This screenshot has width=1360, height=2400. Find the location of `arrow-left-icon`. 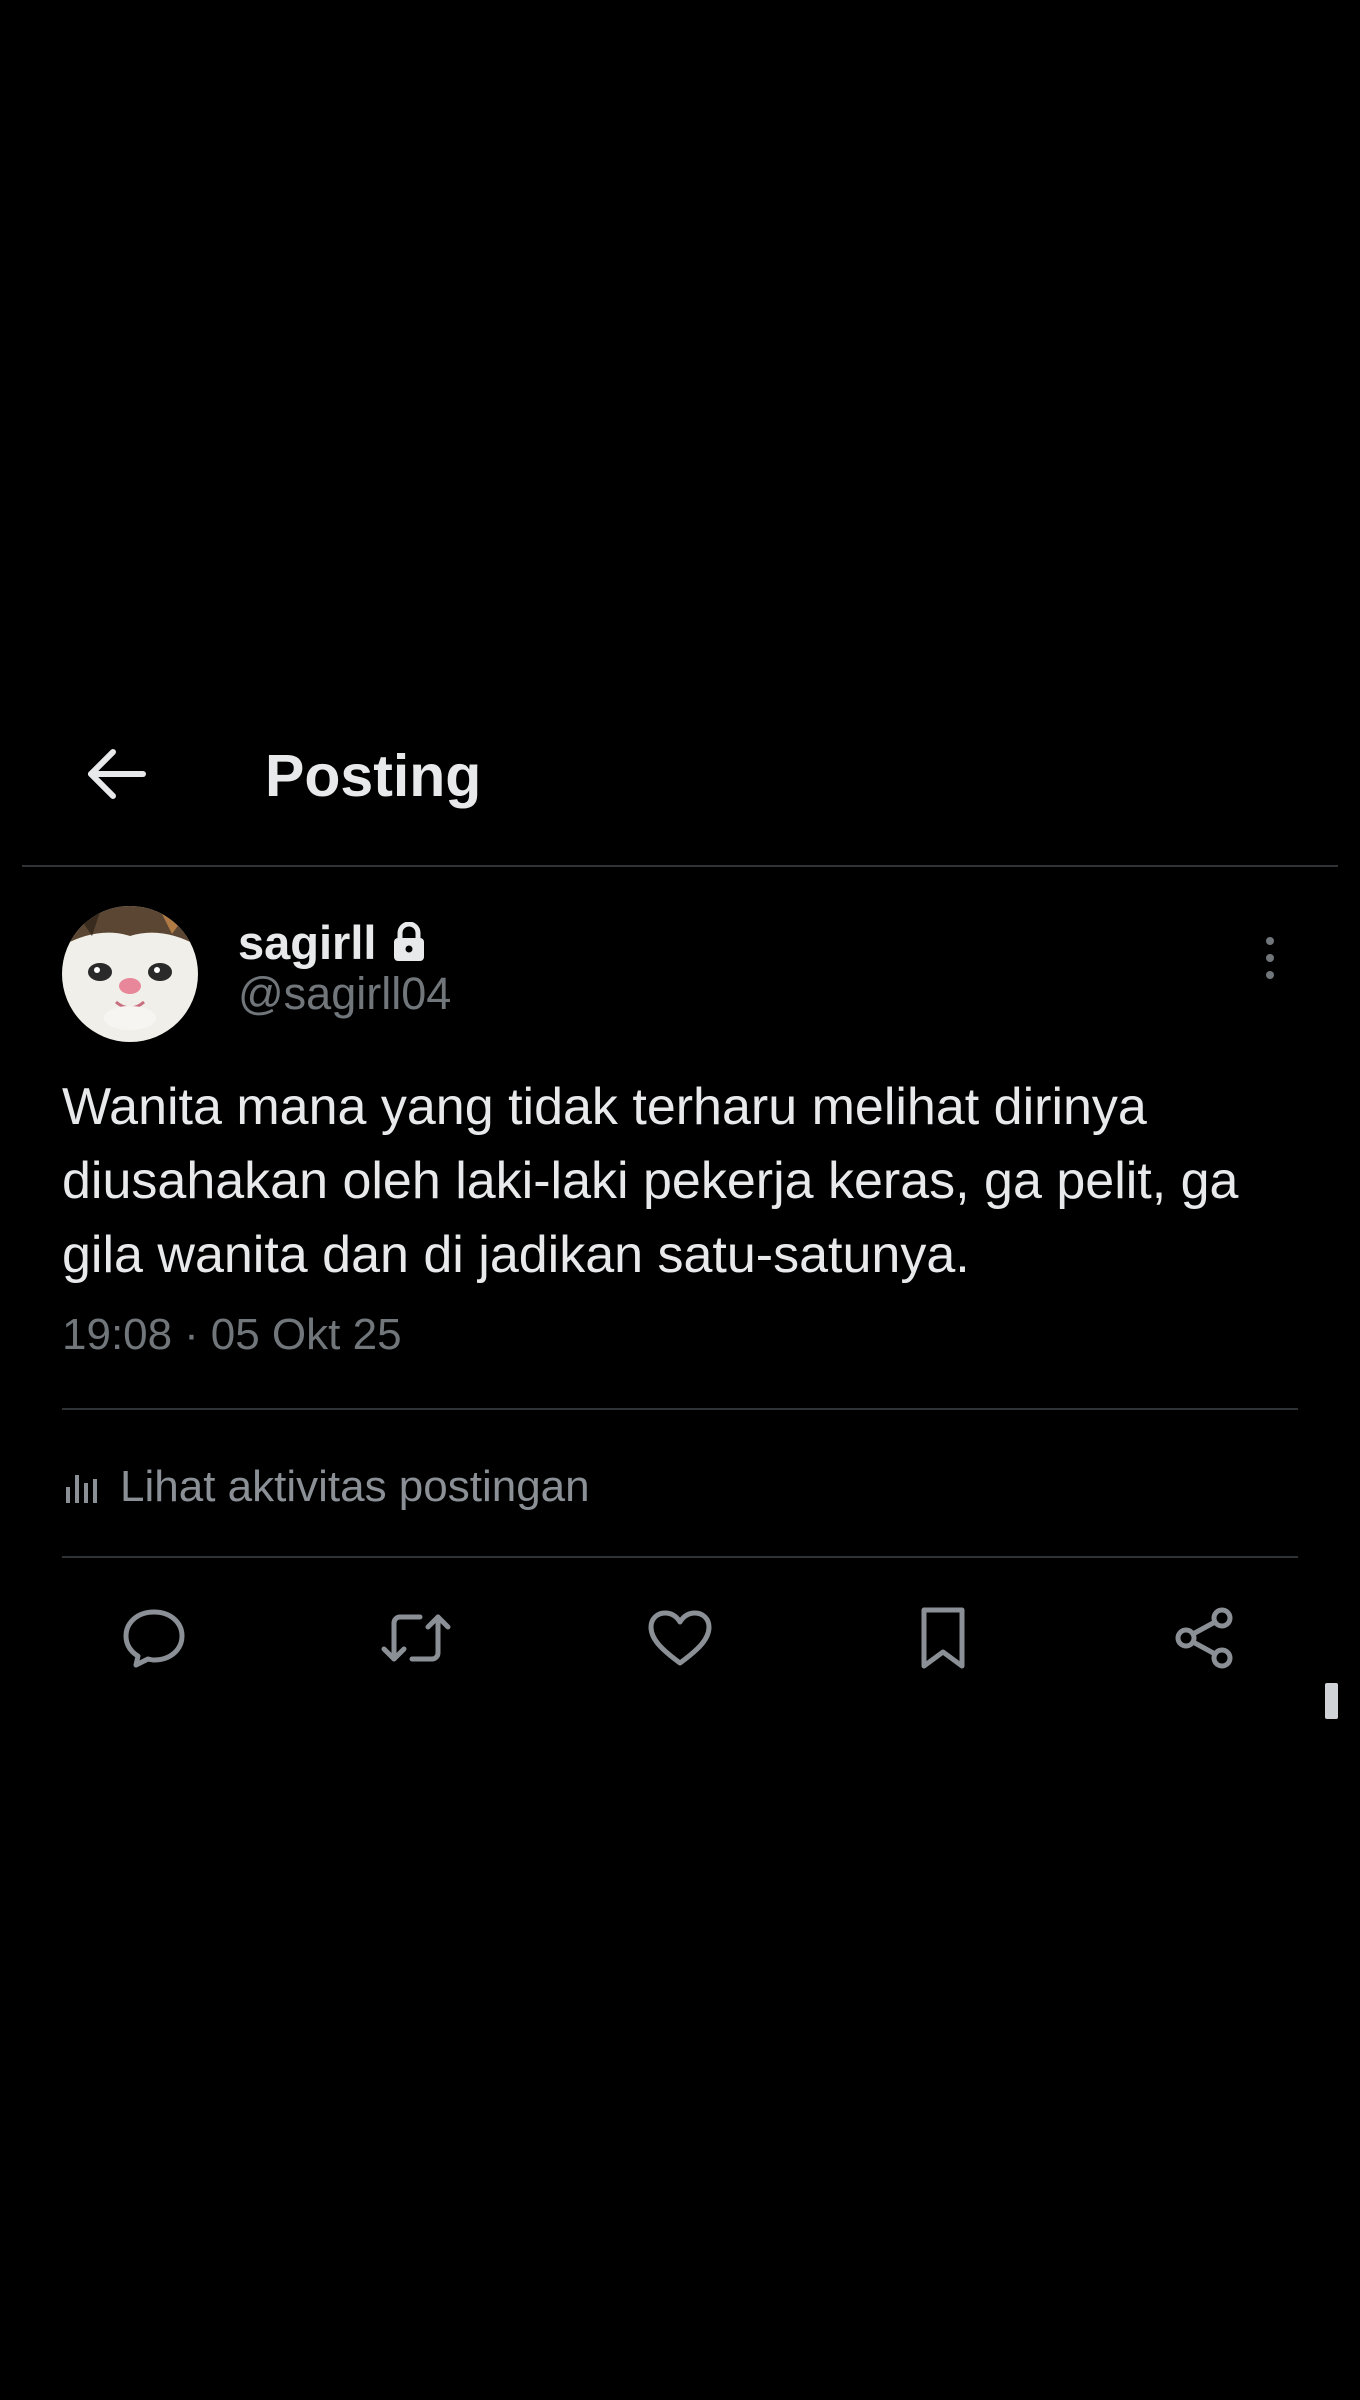

arrow-left-icon is located at coordinates (116, 776).